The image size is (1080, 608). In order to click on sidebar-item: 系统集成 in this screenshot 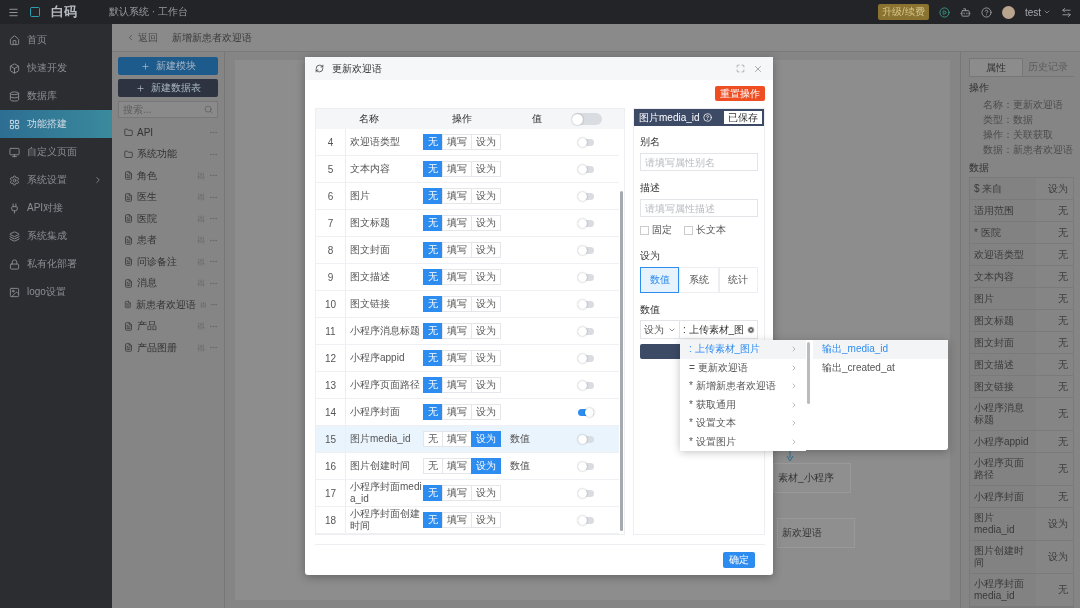, I will do `click(56, 236)`.